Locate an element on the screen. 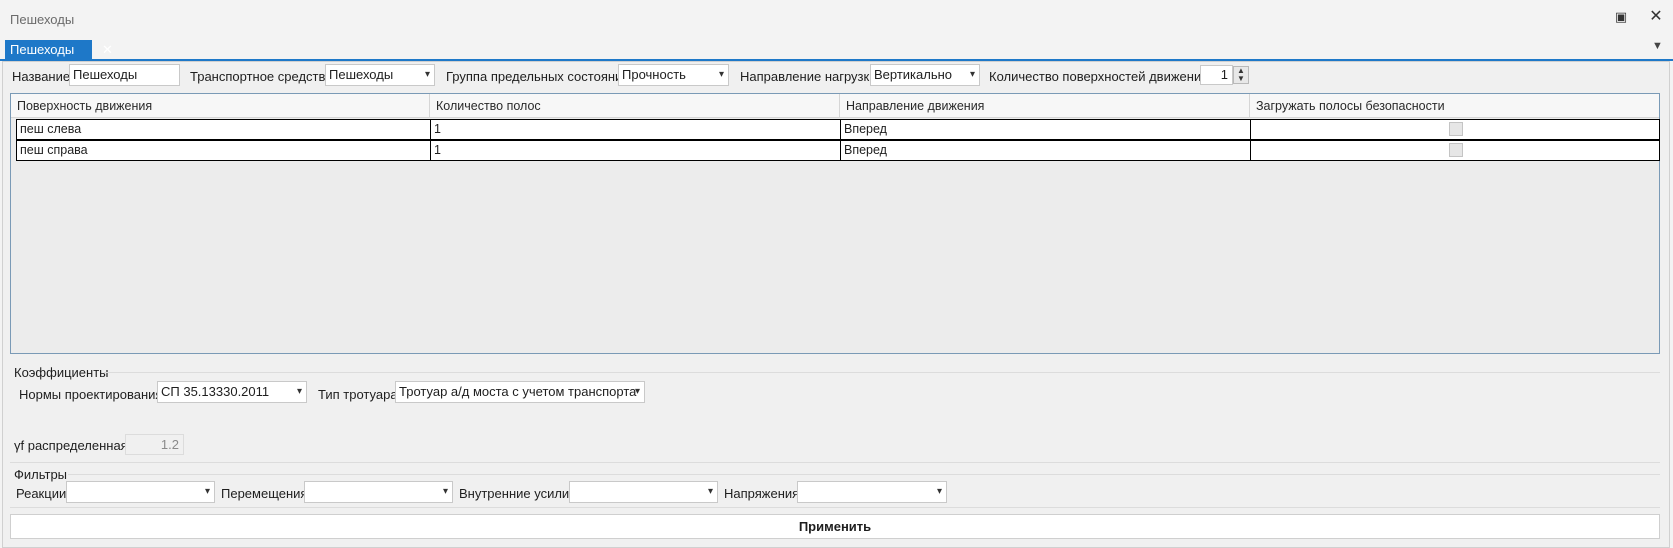  displacements-label: Перемещения is located at coordinates (264, 493).